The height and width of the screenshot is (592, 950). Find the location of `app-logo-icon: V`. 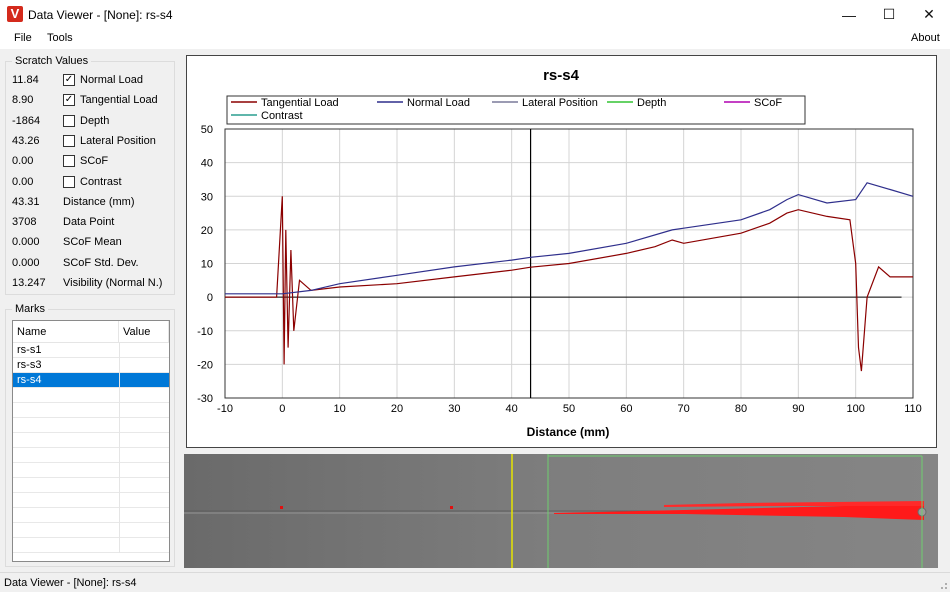

app-logo-icon: V is located at coordinates (15, 14).